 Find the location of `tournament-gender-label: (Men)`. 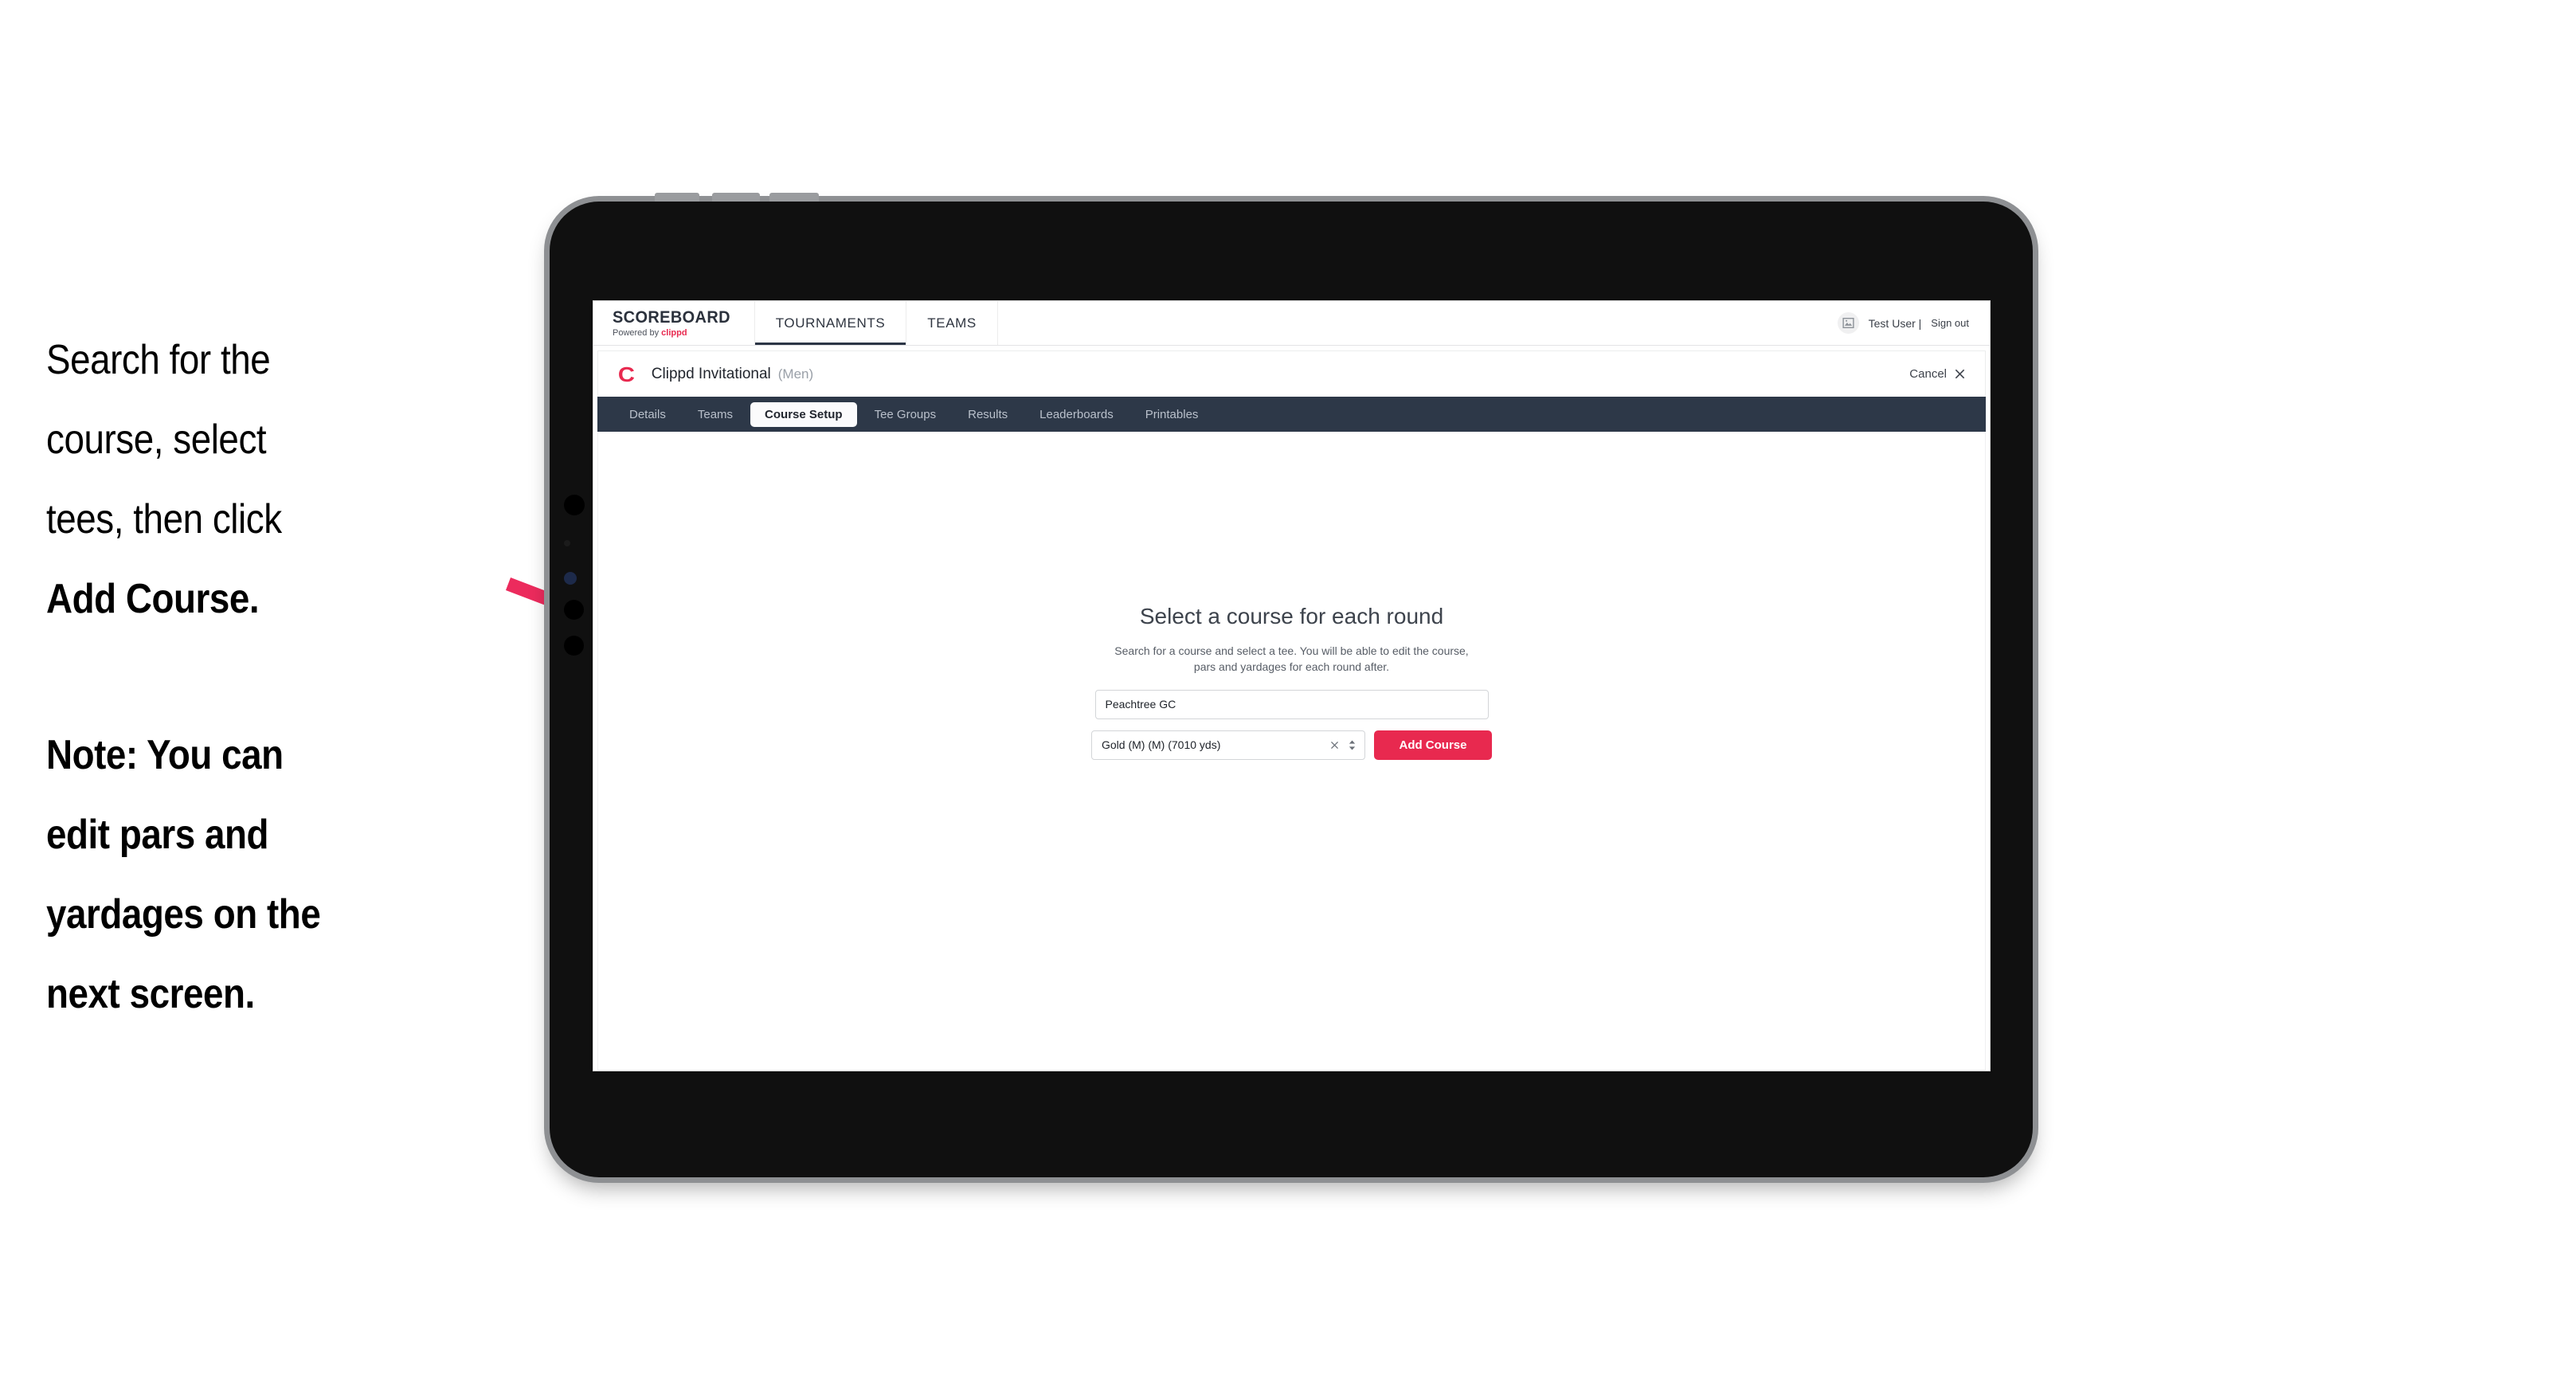

tournament-gender-label: (Men) is located at coordinates (795, 374).